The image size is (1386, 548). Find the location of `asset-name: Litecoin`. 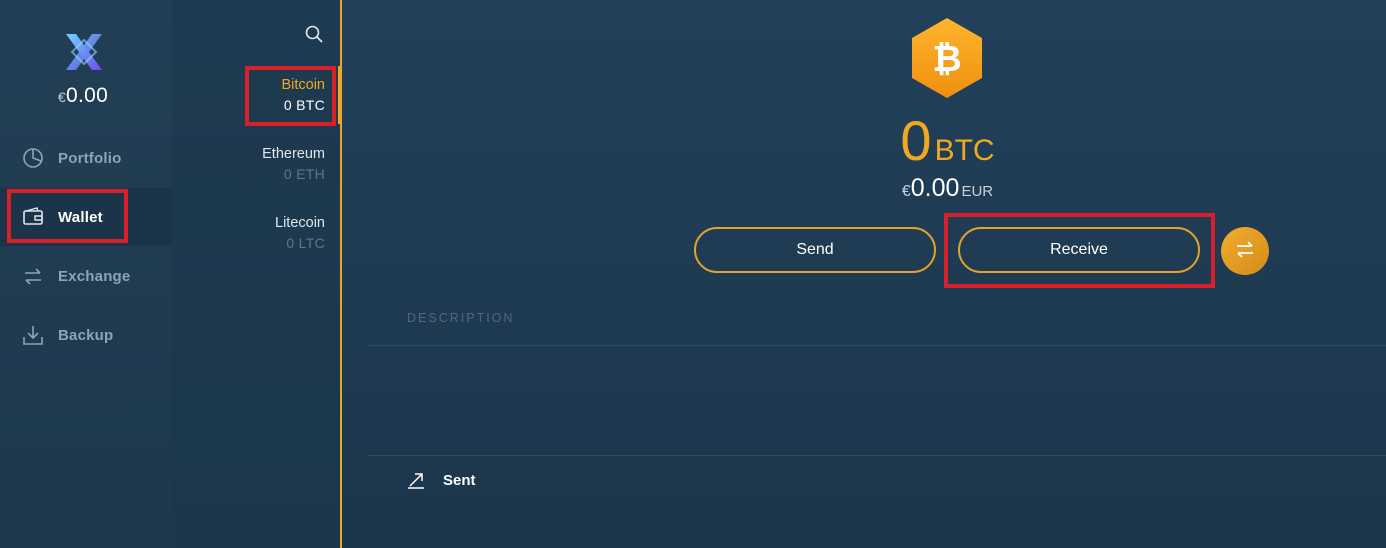

asset-name: Litecoin is located at coordinates (300, 223).